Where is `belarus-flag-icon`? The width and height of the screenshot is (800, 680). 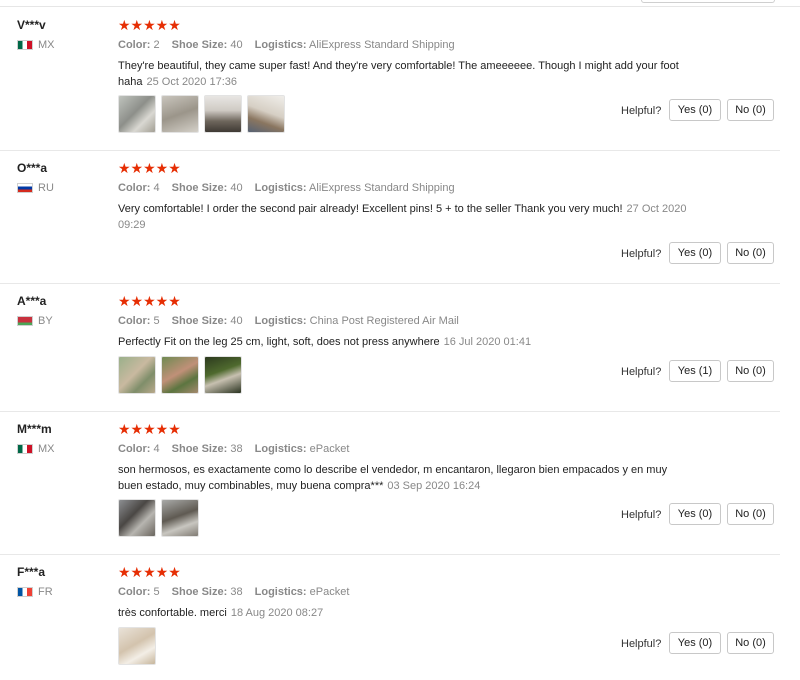 belarus-flag-icon is located at coordinates (25, 321).